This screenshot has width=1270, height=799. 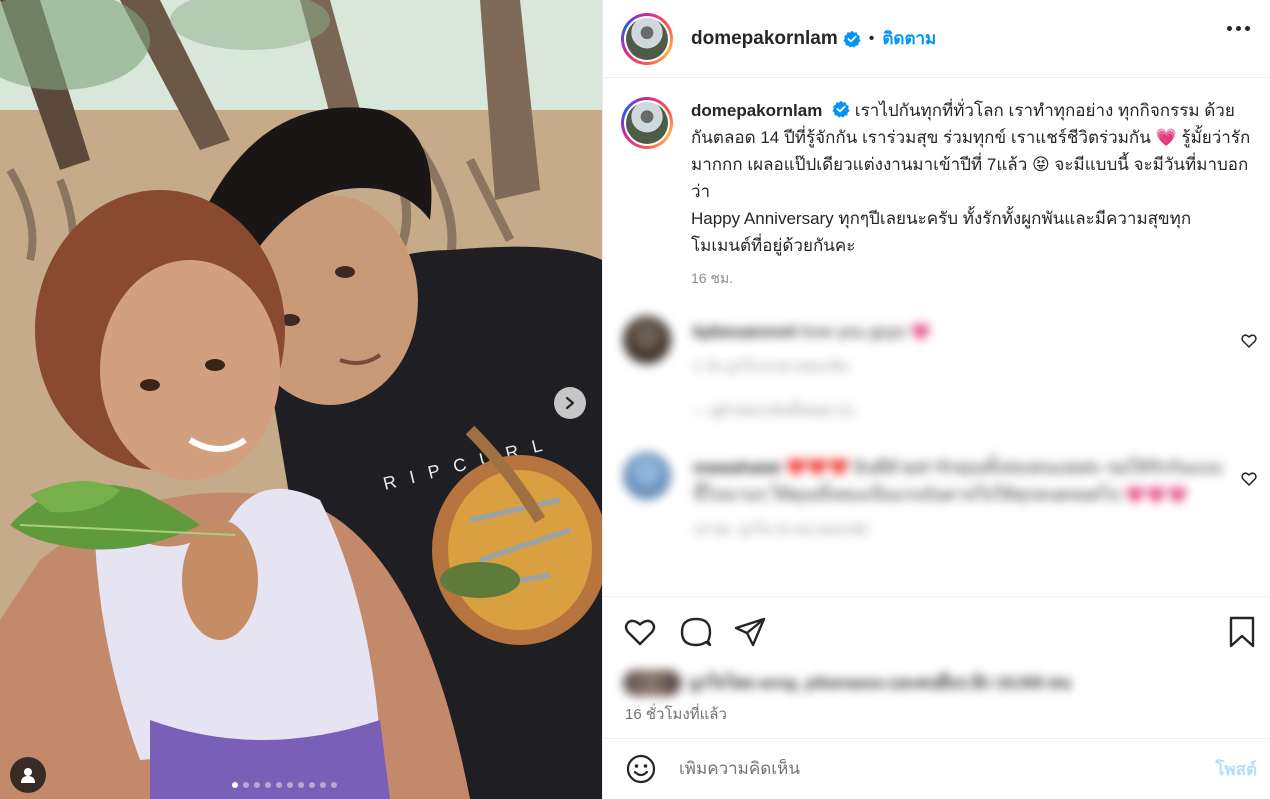 I want to click on tagged-users-button, so click(x=28, y=775).